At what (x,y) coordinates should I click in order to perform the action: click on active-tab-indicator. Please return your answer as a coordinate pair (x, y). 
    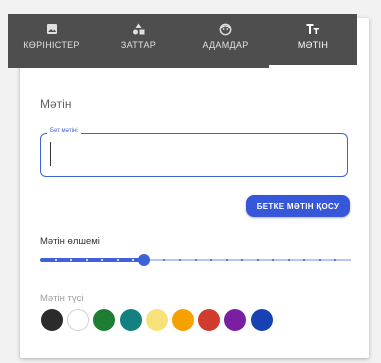
    Looking at the image, I should click on (313, 66).